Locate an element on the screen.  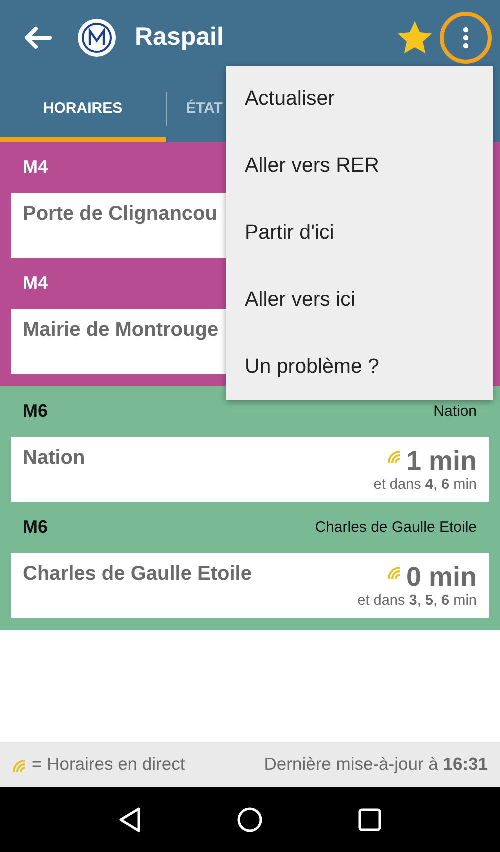
recent-apps-icon is located at coordinates (370, 820).